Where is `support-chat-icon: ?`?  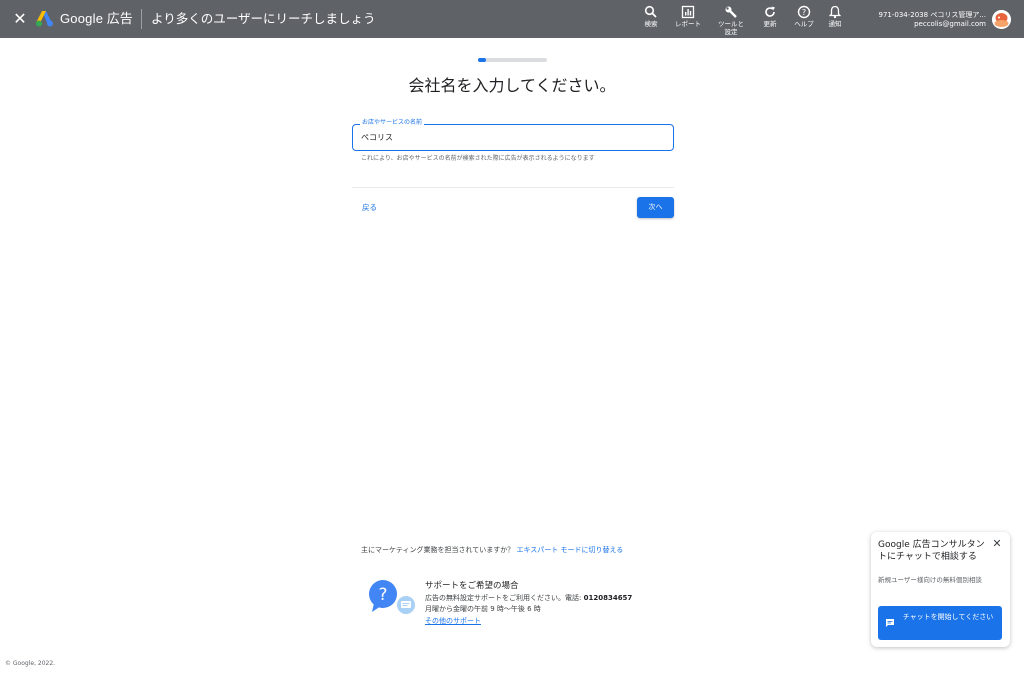 support-chat-icon: ? is located at coordinates (392, 597).